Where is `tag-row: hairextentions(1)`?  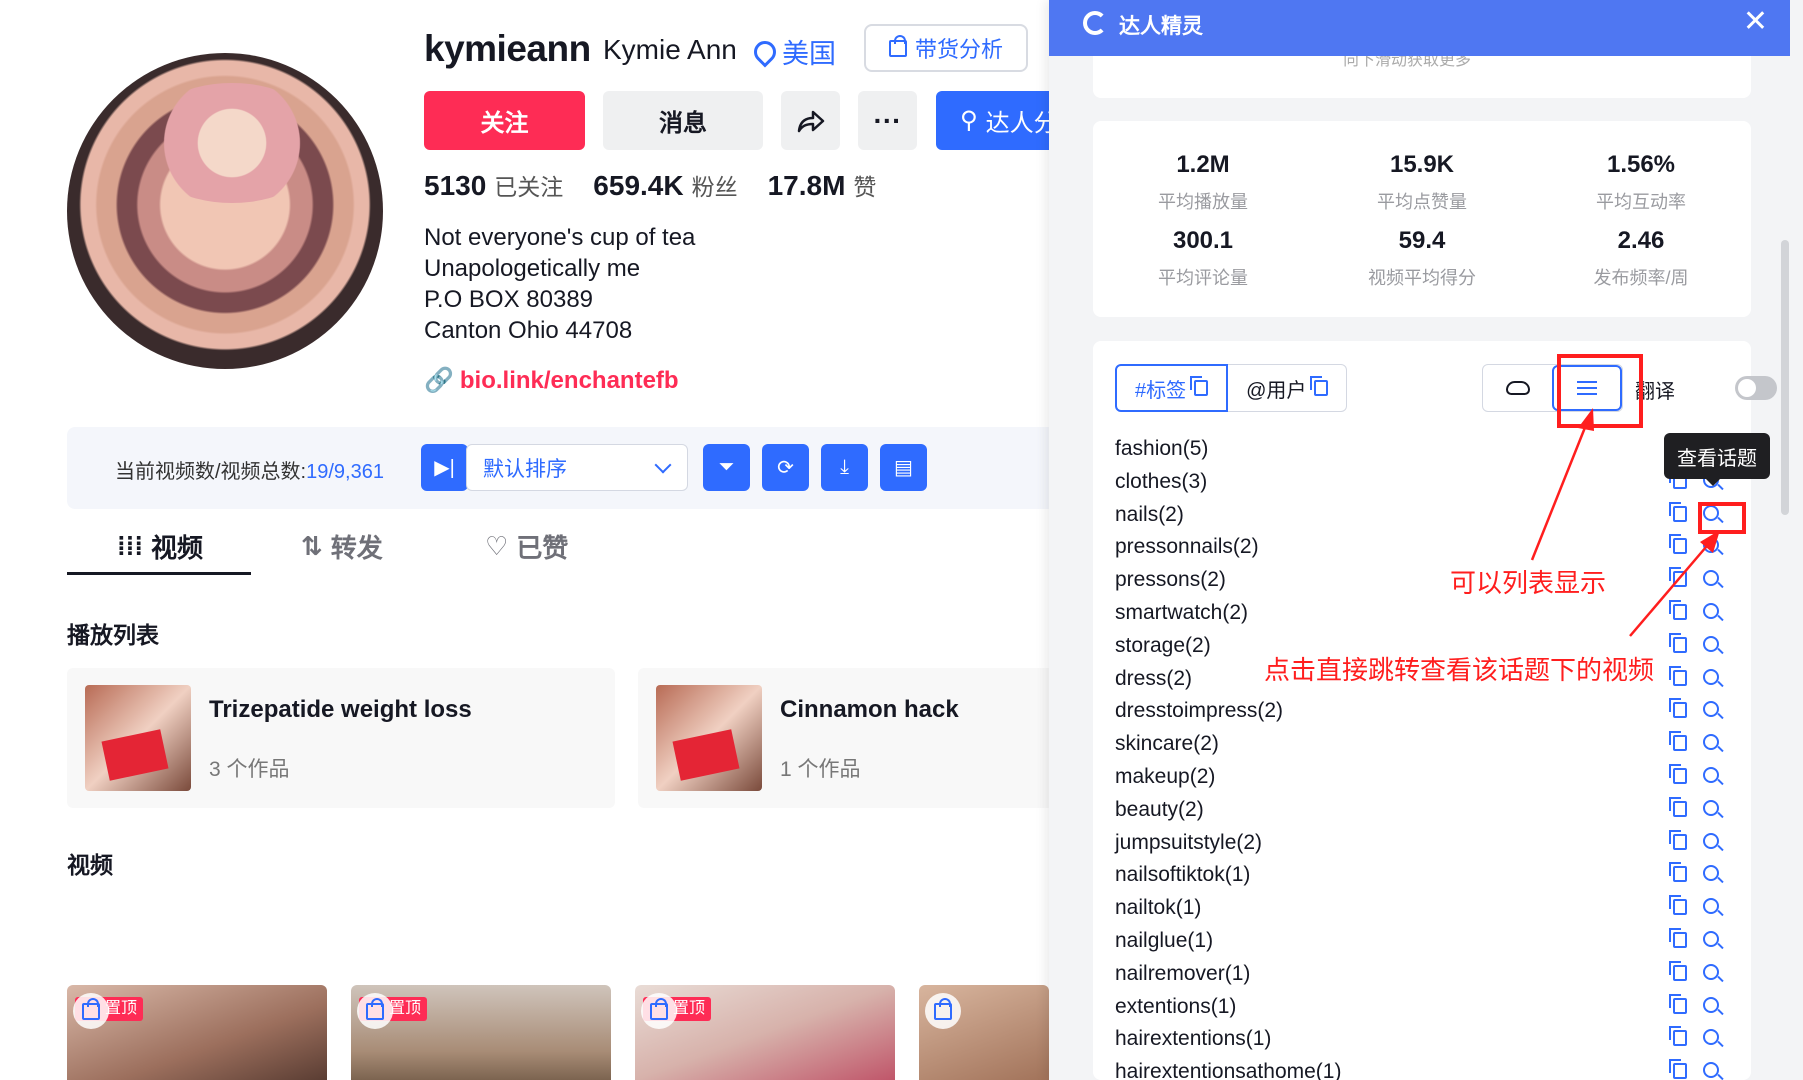 tag-row: hairextentions(1) is located at coordinates (1425, 1039).